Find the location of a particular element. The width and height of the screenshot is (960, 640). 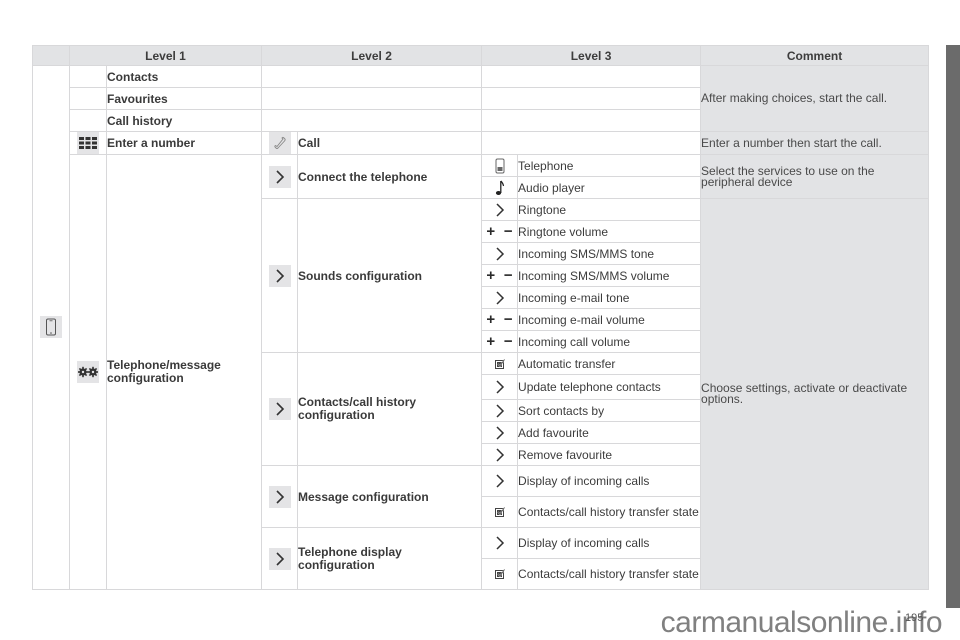

level1-favourites: Favourites is located at coordinates (184, 98).